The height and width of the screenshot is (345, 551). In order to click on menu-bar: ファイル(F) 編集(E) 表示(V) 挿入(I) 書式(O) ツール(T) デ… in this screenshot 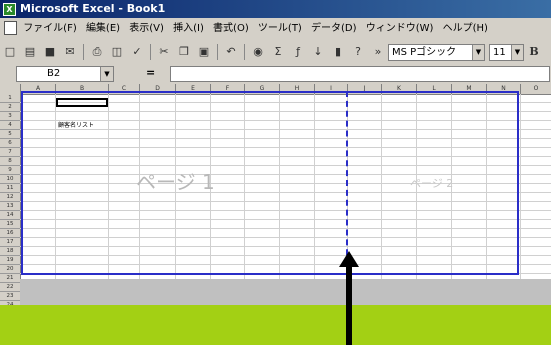, I will do `click(275, 29)`.